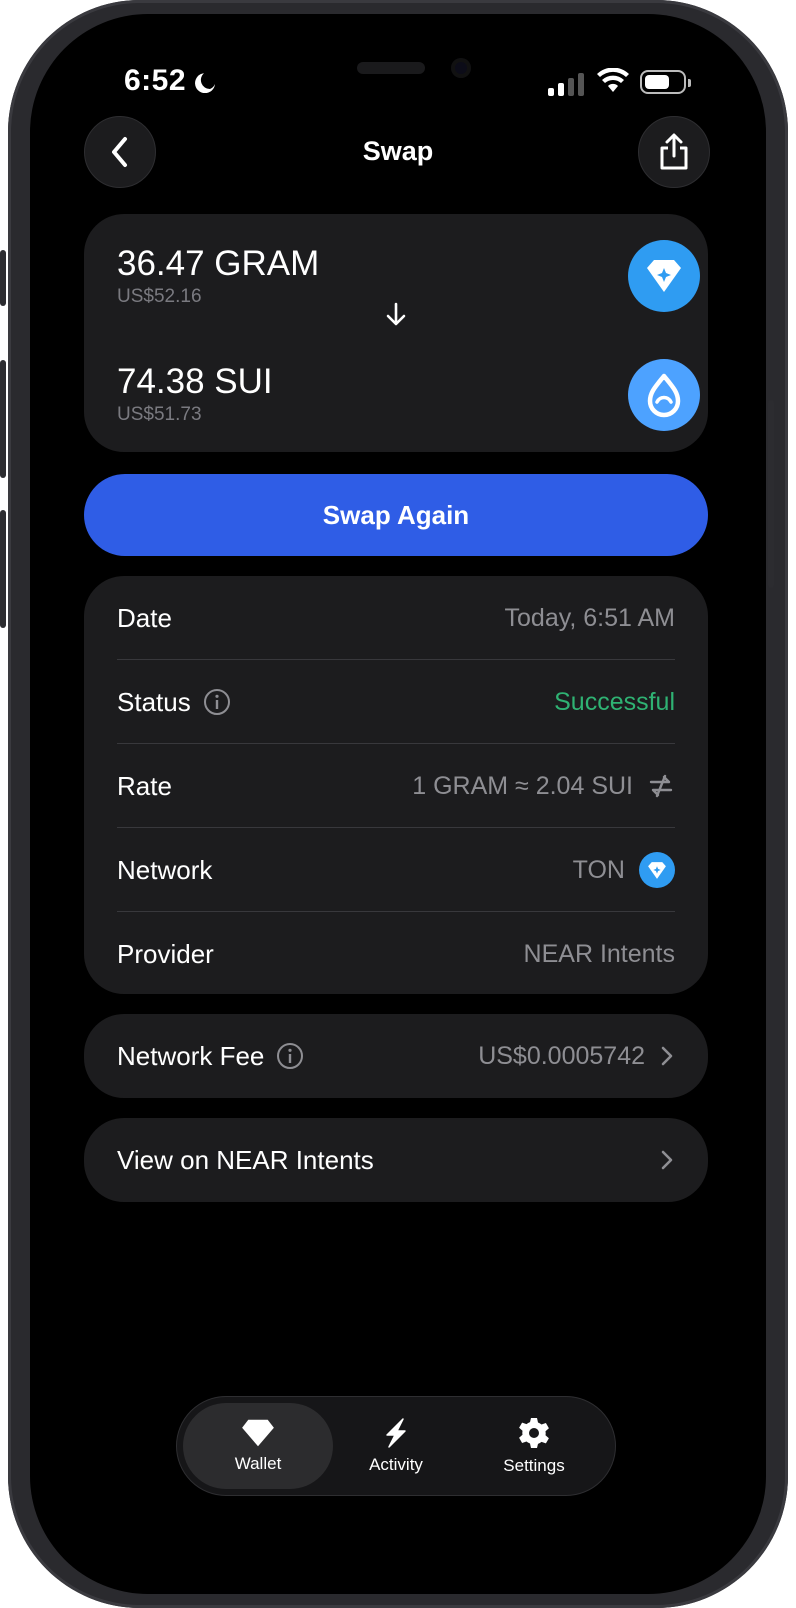 This screenshot has width=796, height=1608. I want to click on network-value: TON, so click(598, 869).